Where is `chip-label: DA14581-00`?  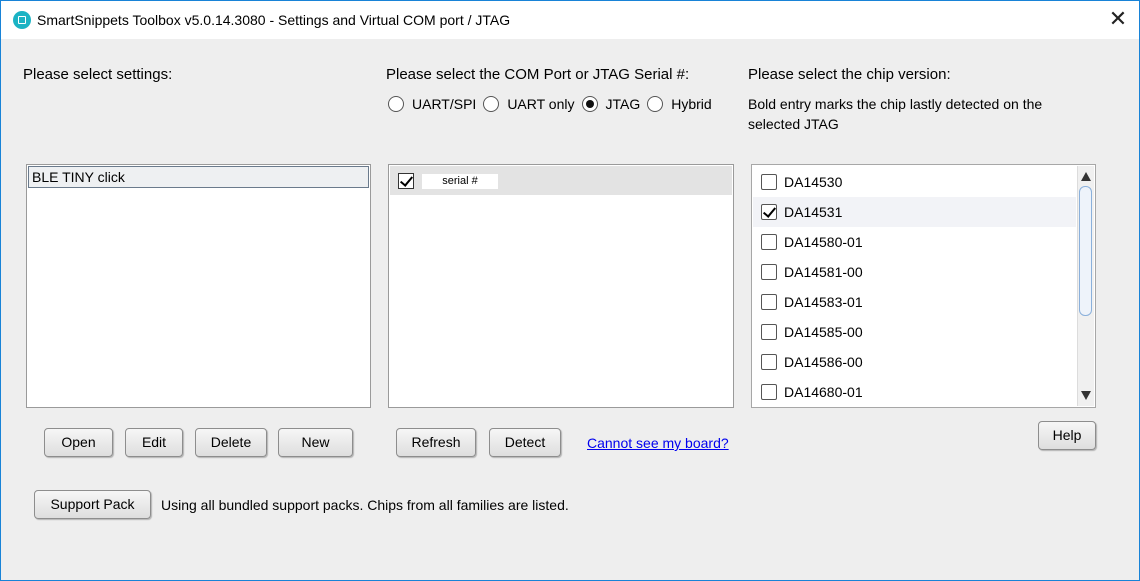 chip-label: DA14581-00 is located at coordinates (823, 272).